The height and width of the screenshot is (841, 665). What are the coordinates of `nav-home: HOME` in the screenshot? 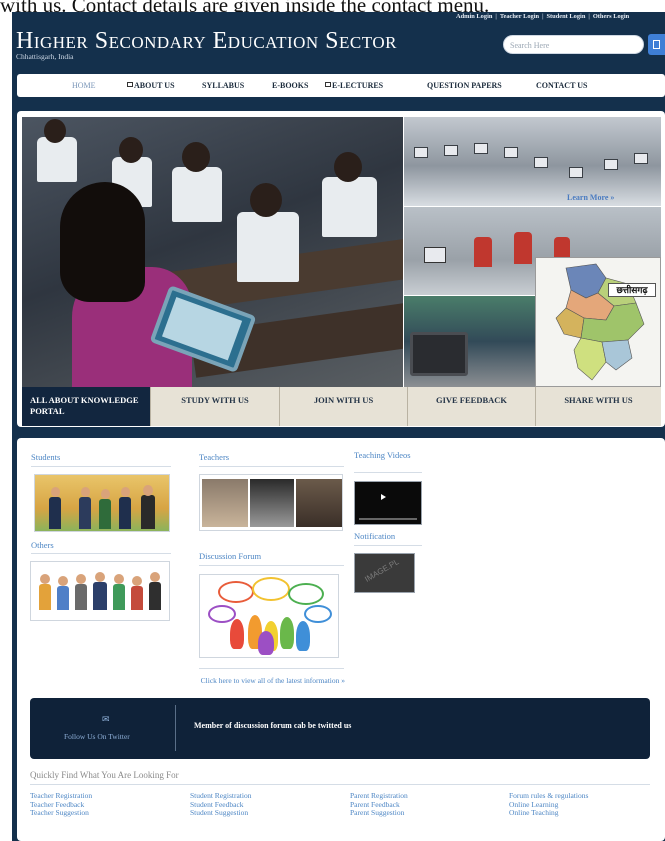 It's located at (84, 85).